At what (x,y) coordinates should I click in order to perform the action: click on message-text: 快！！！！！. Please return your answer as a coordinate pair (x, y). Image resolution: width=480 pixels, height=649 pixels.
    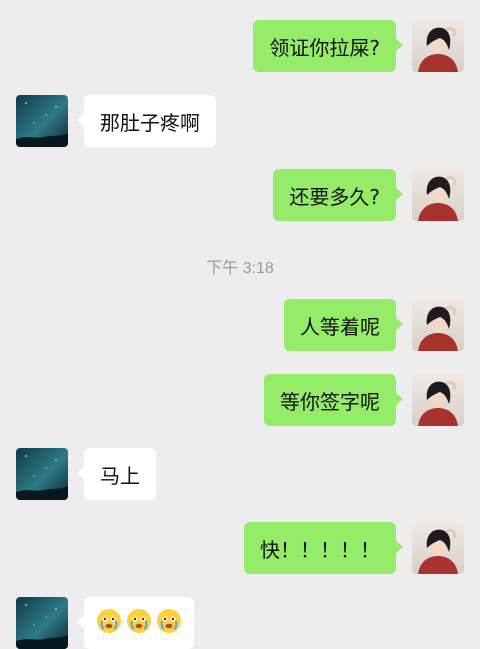
    Looking at the image, I should click on (320, 549).